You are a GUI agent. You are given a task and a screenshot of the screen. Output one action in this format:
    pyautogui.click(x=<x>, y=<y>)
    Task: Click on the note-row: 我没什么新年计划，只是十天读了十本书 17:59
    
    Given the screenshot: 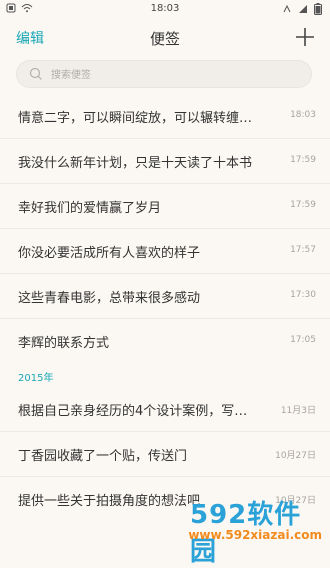 What is the action you would take?
    pyautogui.click(x=165, y=161)
    